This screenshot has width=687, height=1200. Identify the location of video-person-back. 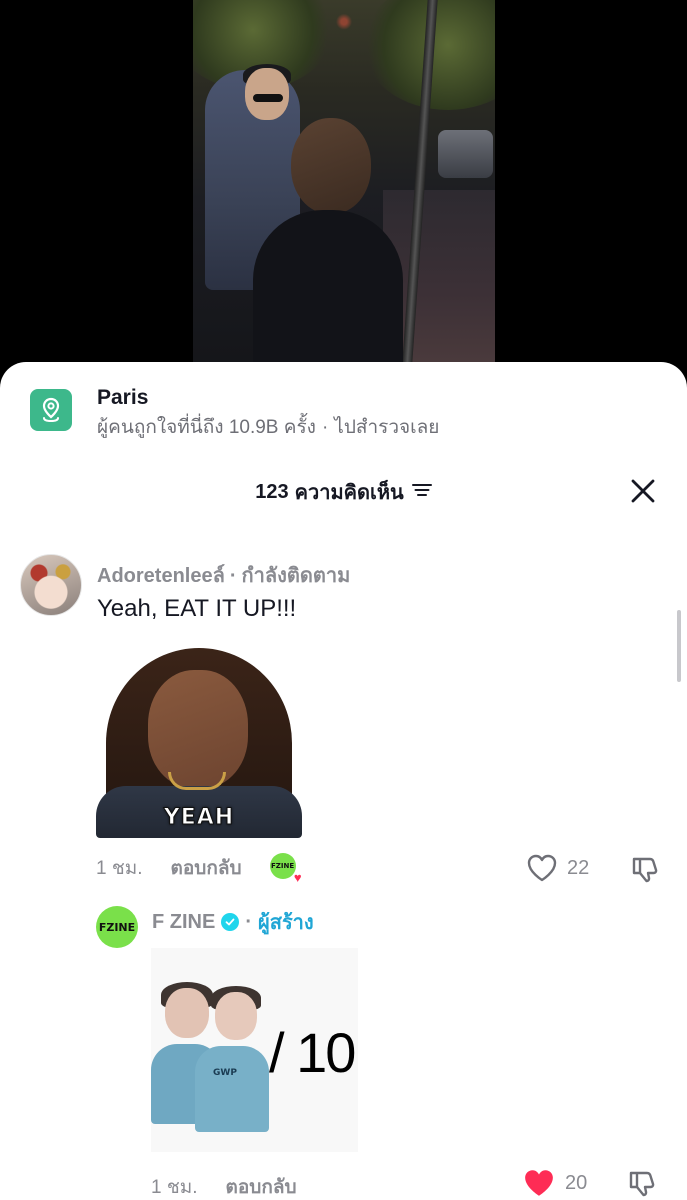
(328, 286).